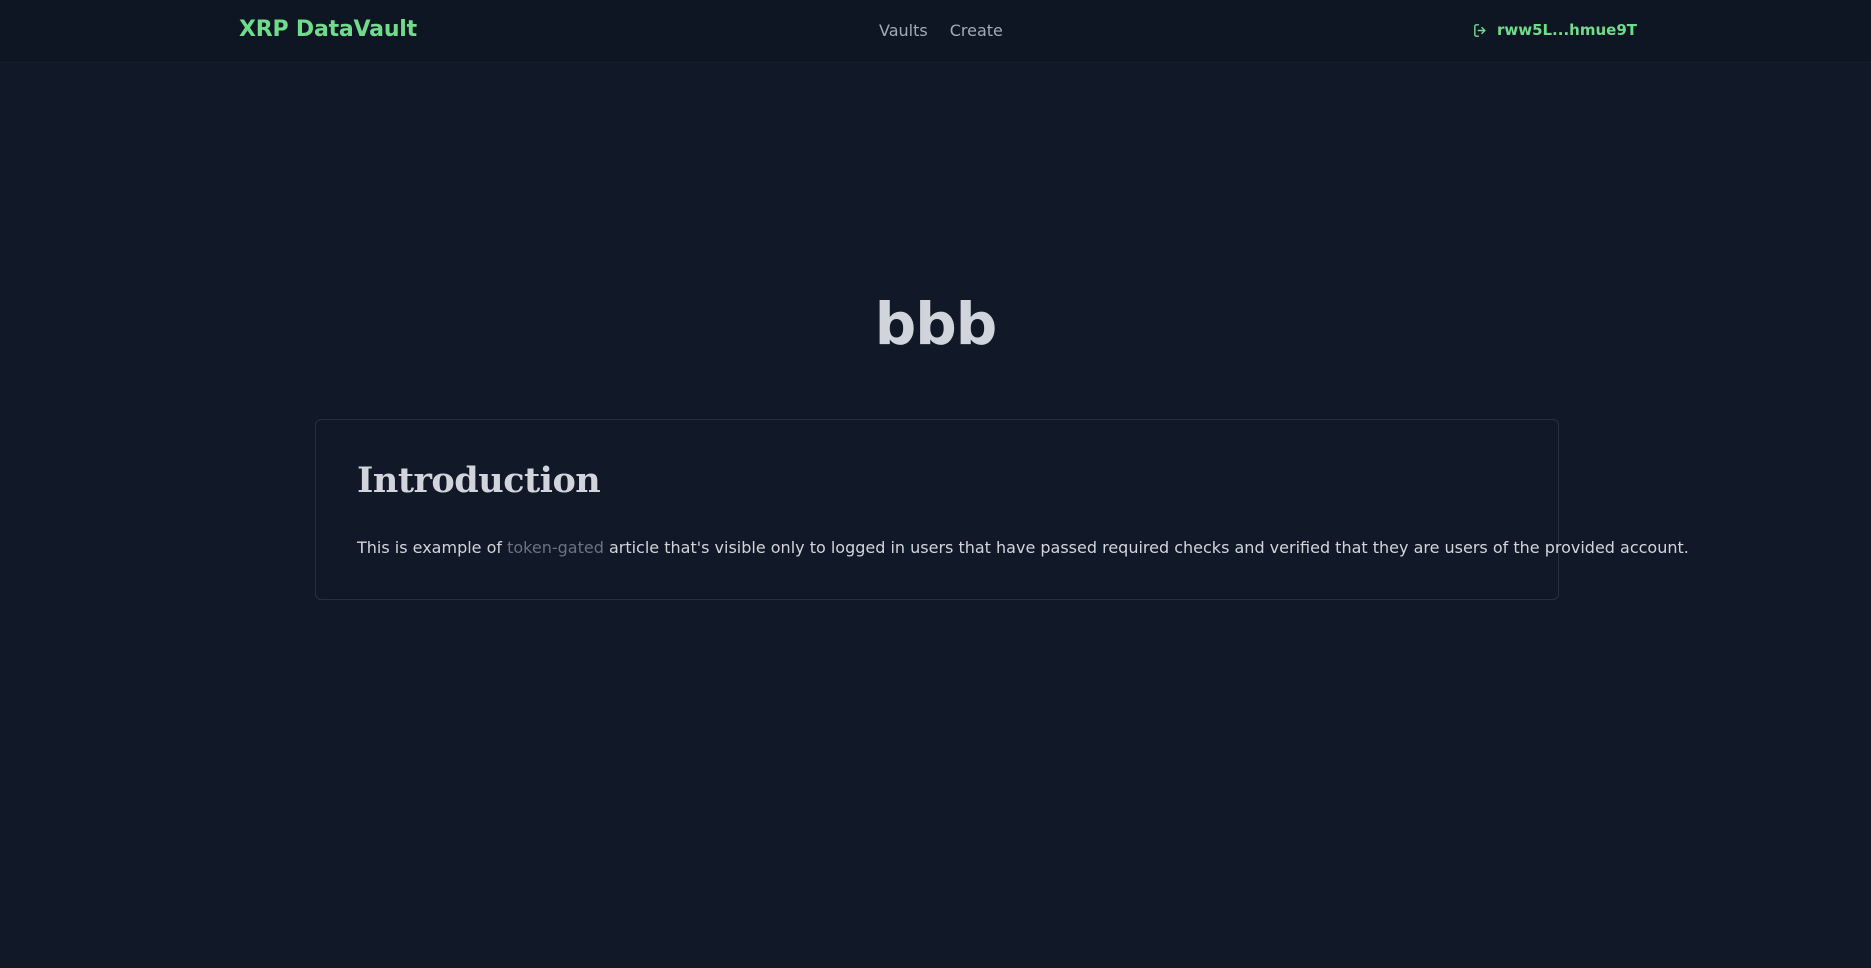 The width and height of the screenshot is (1871, 968). What do you see at coordinates (941, 30) in the screenshot?
I see `main-nav: Vaults Create` at bounding box center [941, 30].